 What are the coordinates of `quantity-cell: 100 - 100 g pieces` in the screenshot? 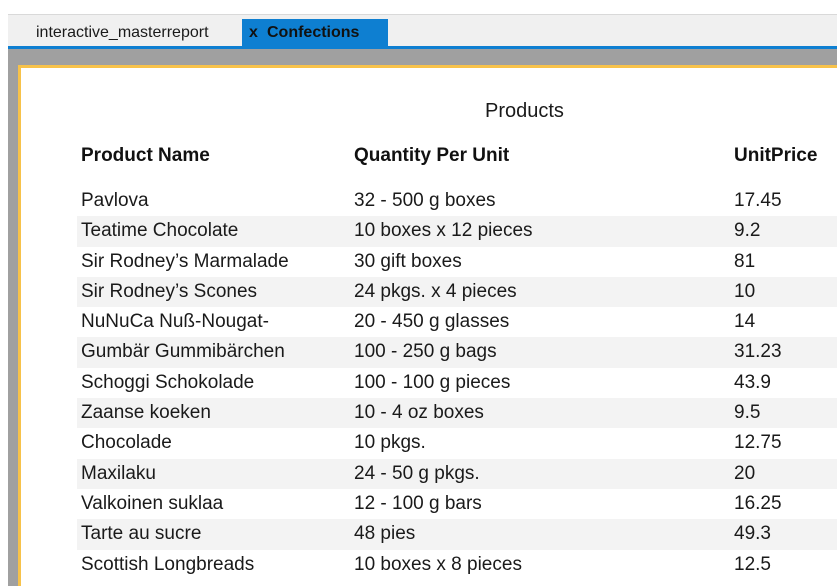 It's located at (432, 382).